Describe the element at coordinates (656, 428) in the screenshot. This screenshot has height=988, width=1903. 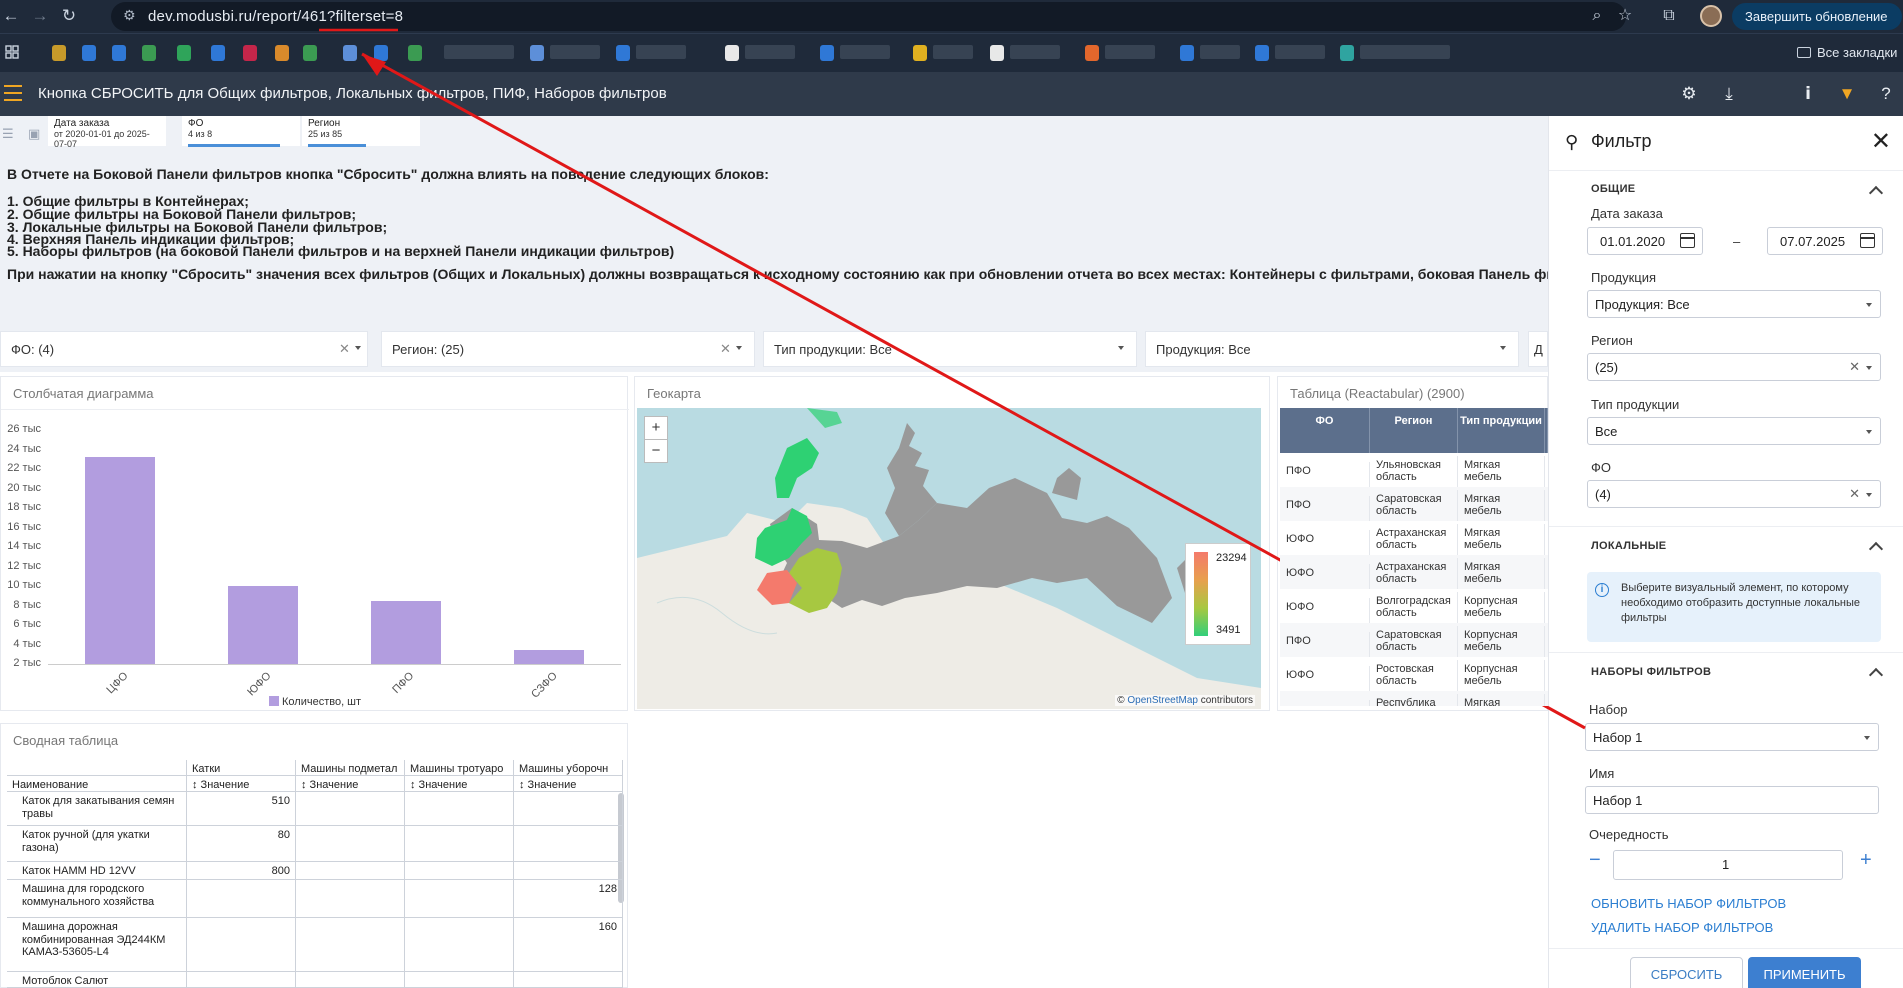
I see `zoom-in-button: +` at that location.